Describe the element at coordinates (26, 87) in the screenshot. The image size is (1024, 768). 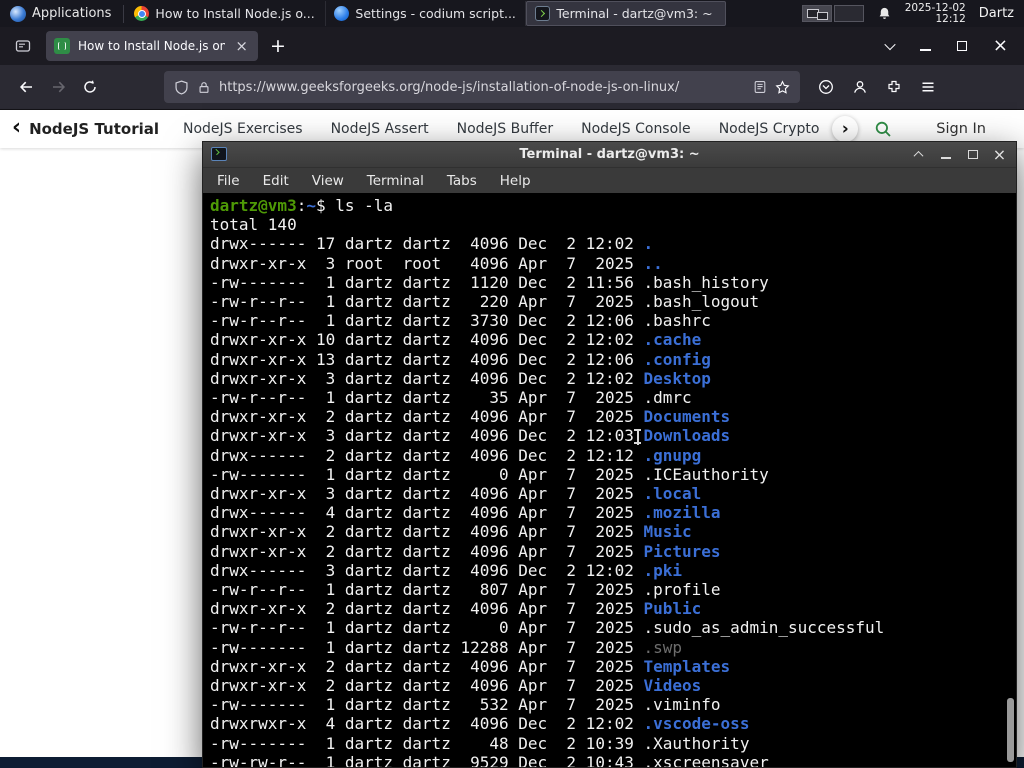
I see `back-button` at that location.